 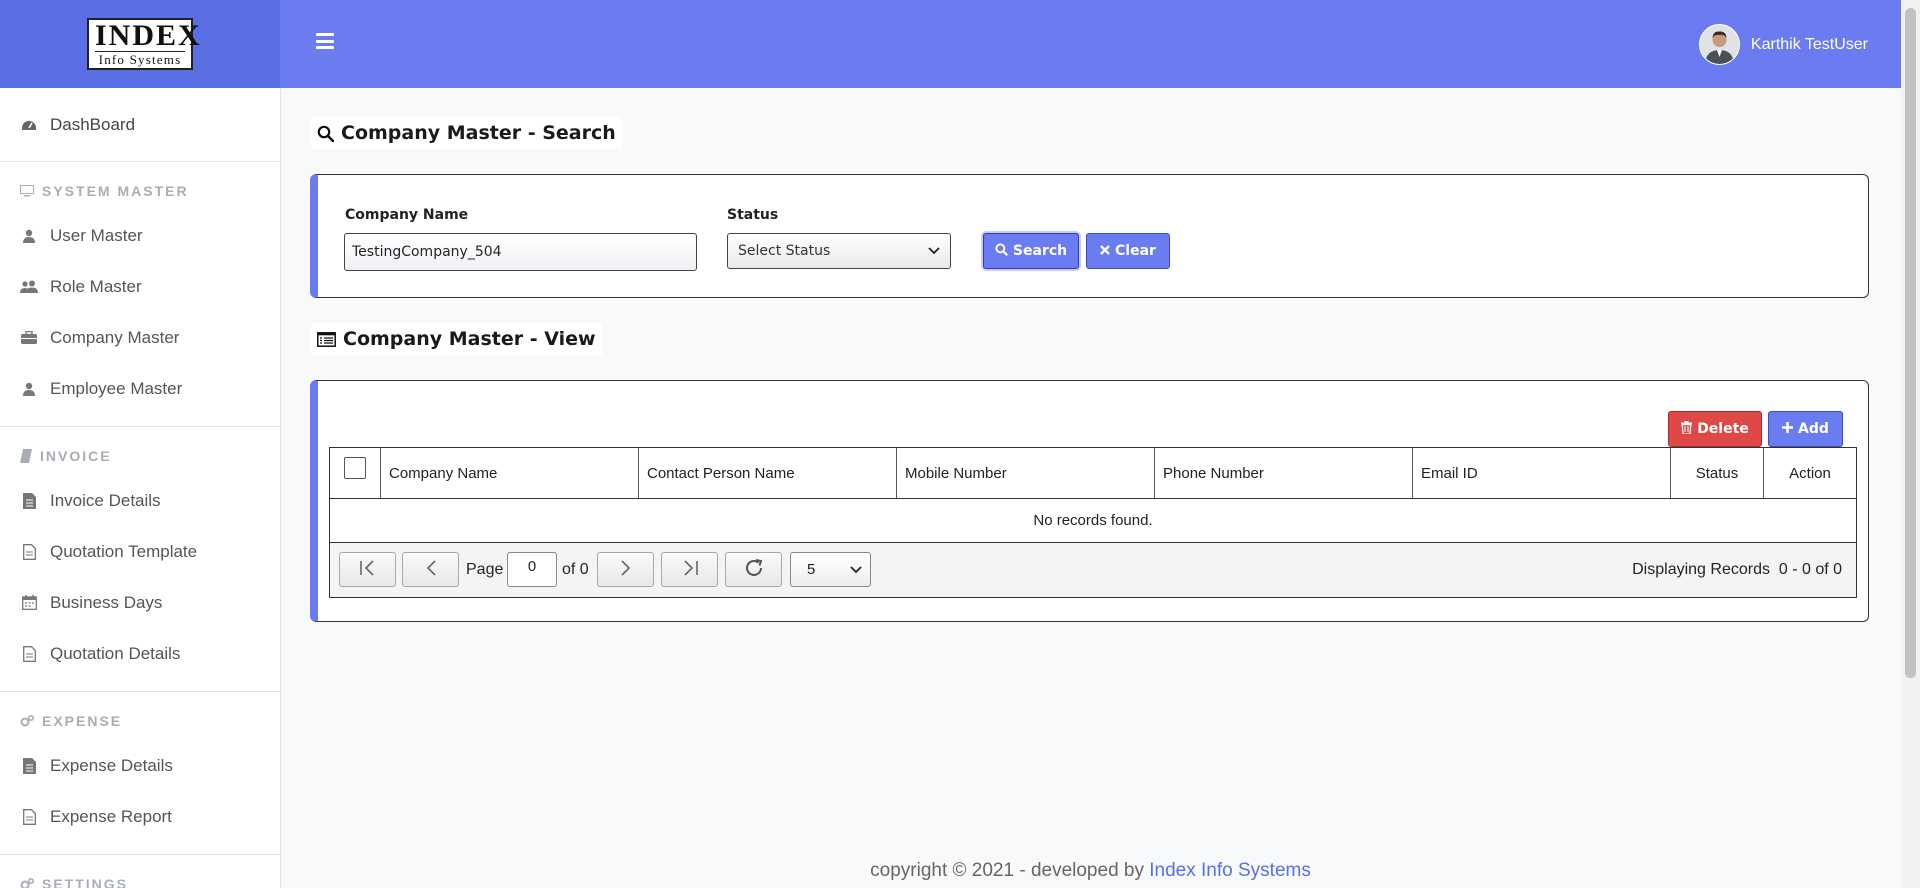 I want to click on logo-main-text: INDEX, so click(x=148, y=35).